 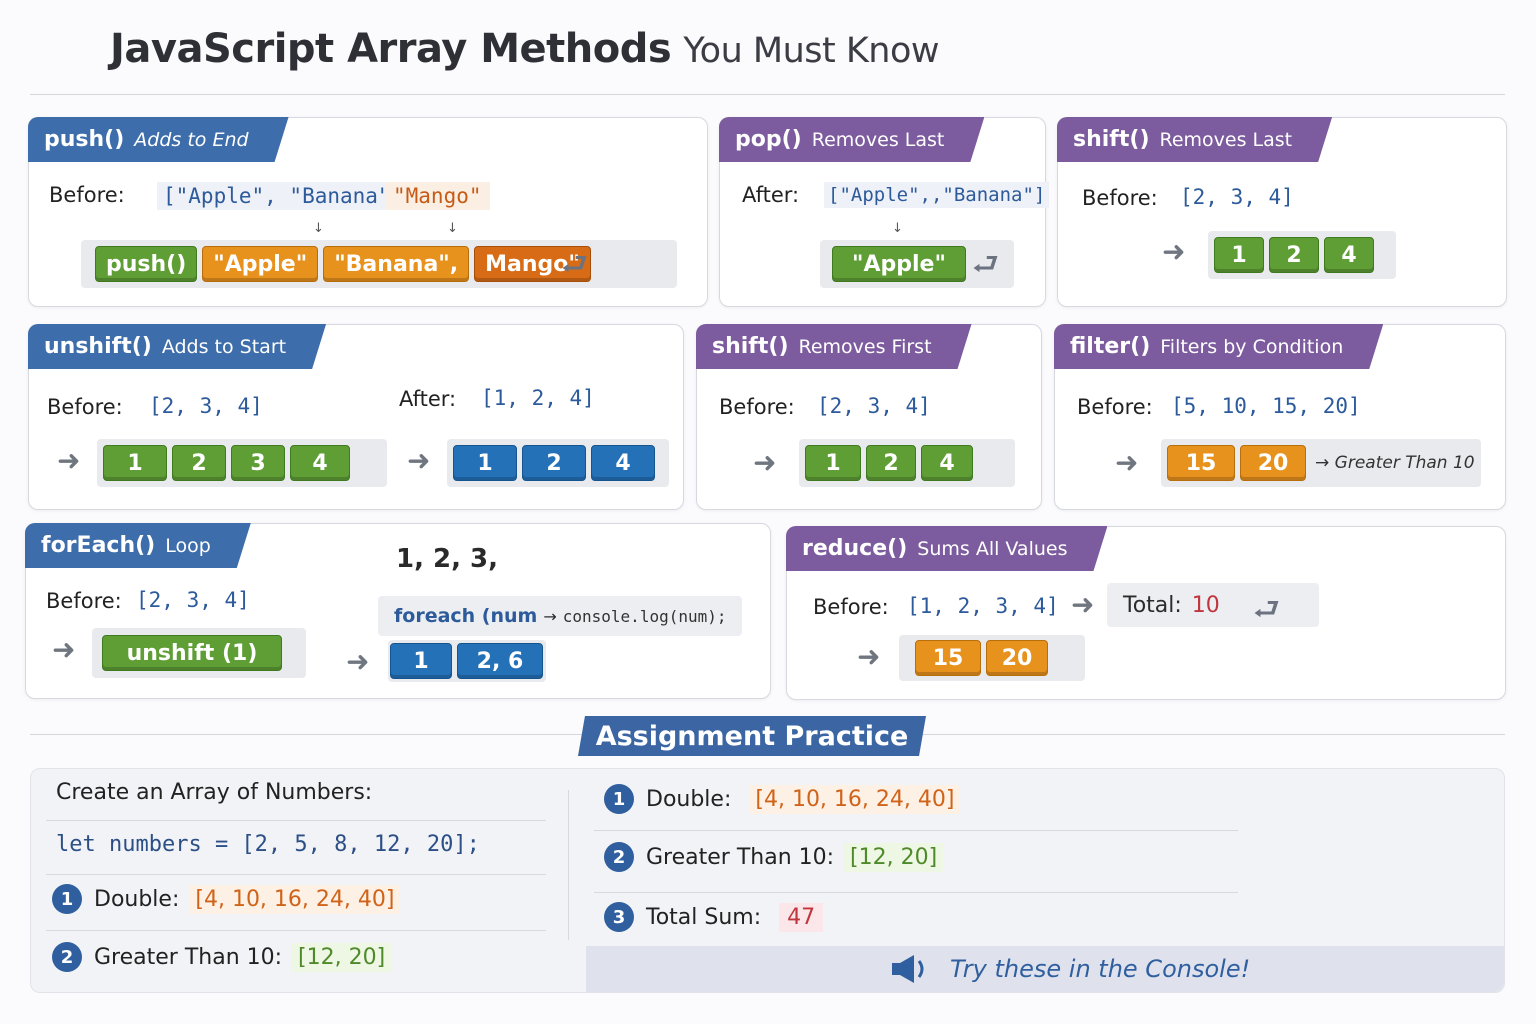 I want to click on unshift-before-array: [2, 3, 4], so click(x=206, y=406).